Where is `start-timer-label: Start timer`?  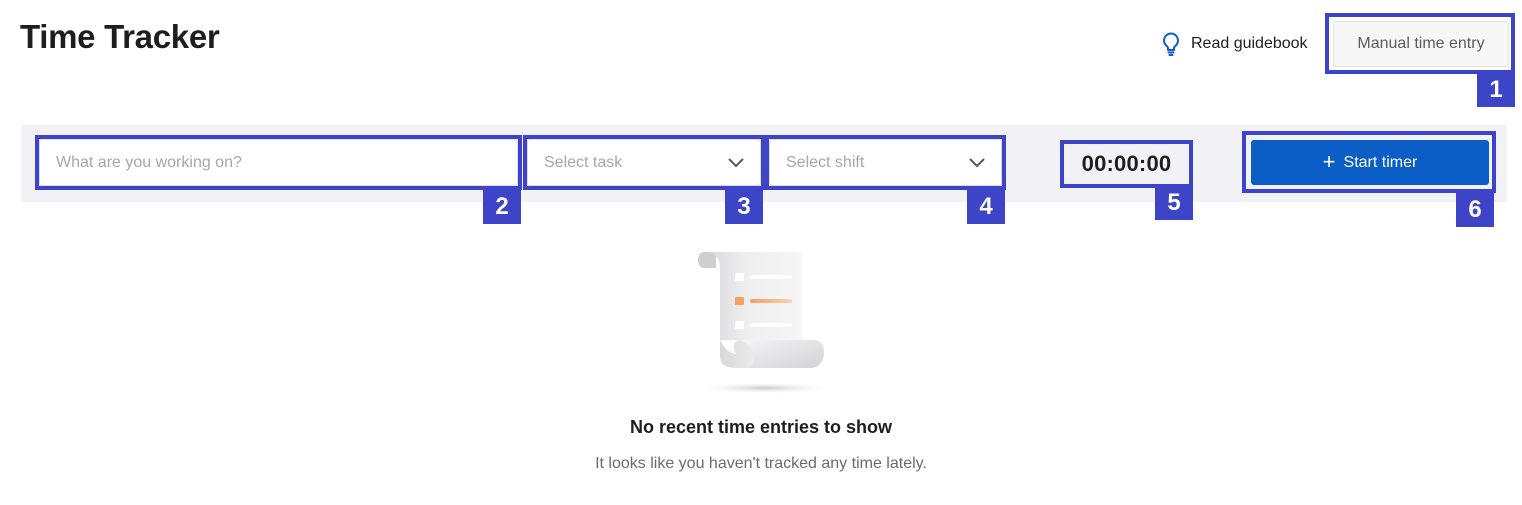
start-timer-label: Start timer is located at coordinates (1380, 162).